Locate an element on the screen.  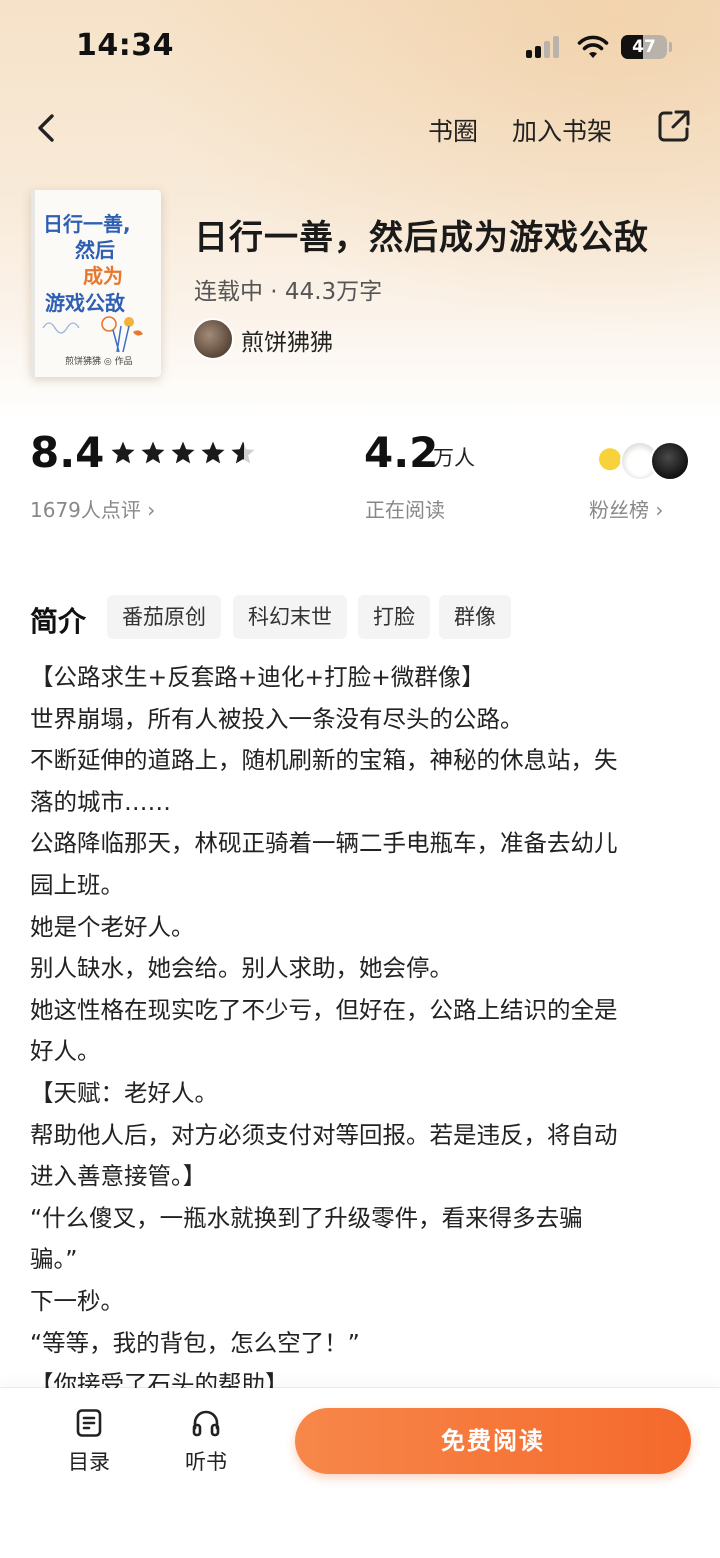
headphones-icon is located at coordinates (206, 1423).